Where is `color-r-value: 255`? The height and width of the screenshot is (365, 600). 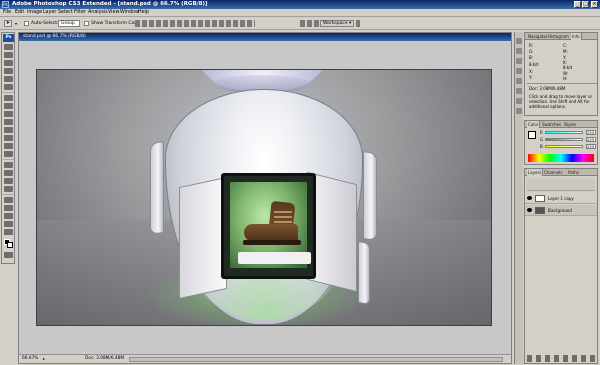 color-r-value: 255 is located at coordinates (591, 132).